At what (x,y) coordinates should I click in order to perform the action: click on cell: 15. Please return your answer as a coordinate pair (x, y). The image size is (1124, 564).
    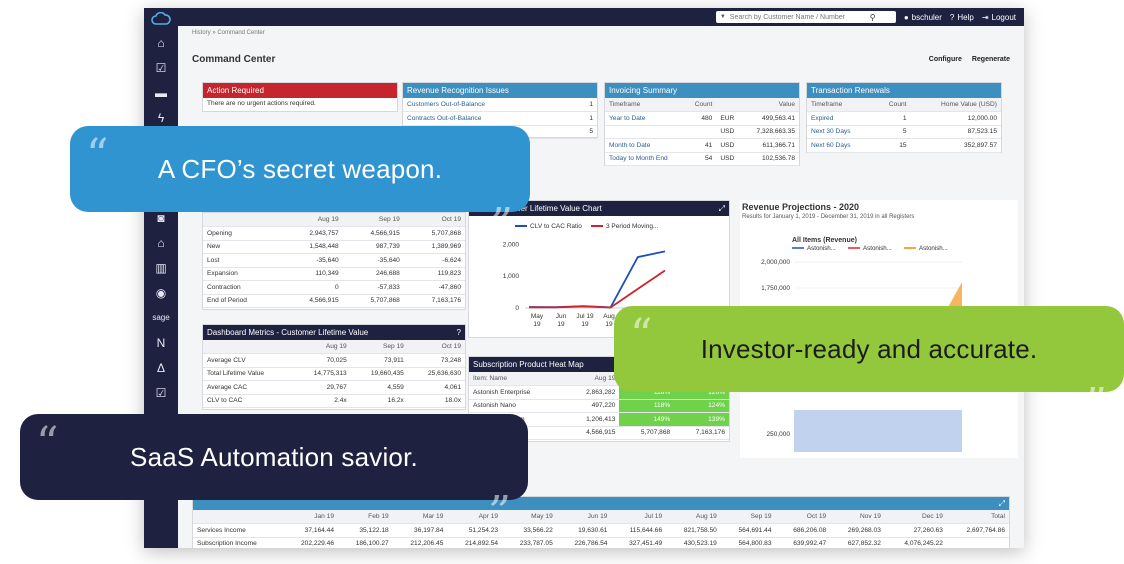
    Looking at the image, I should click on (892, 145).